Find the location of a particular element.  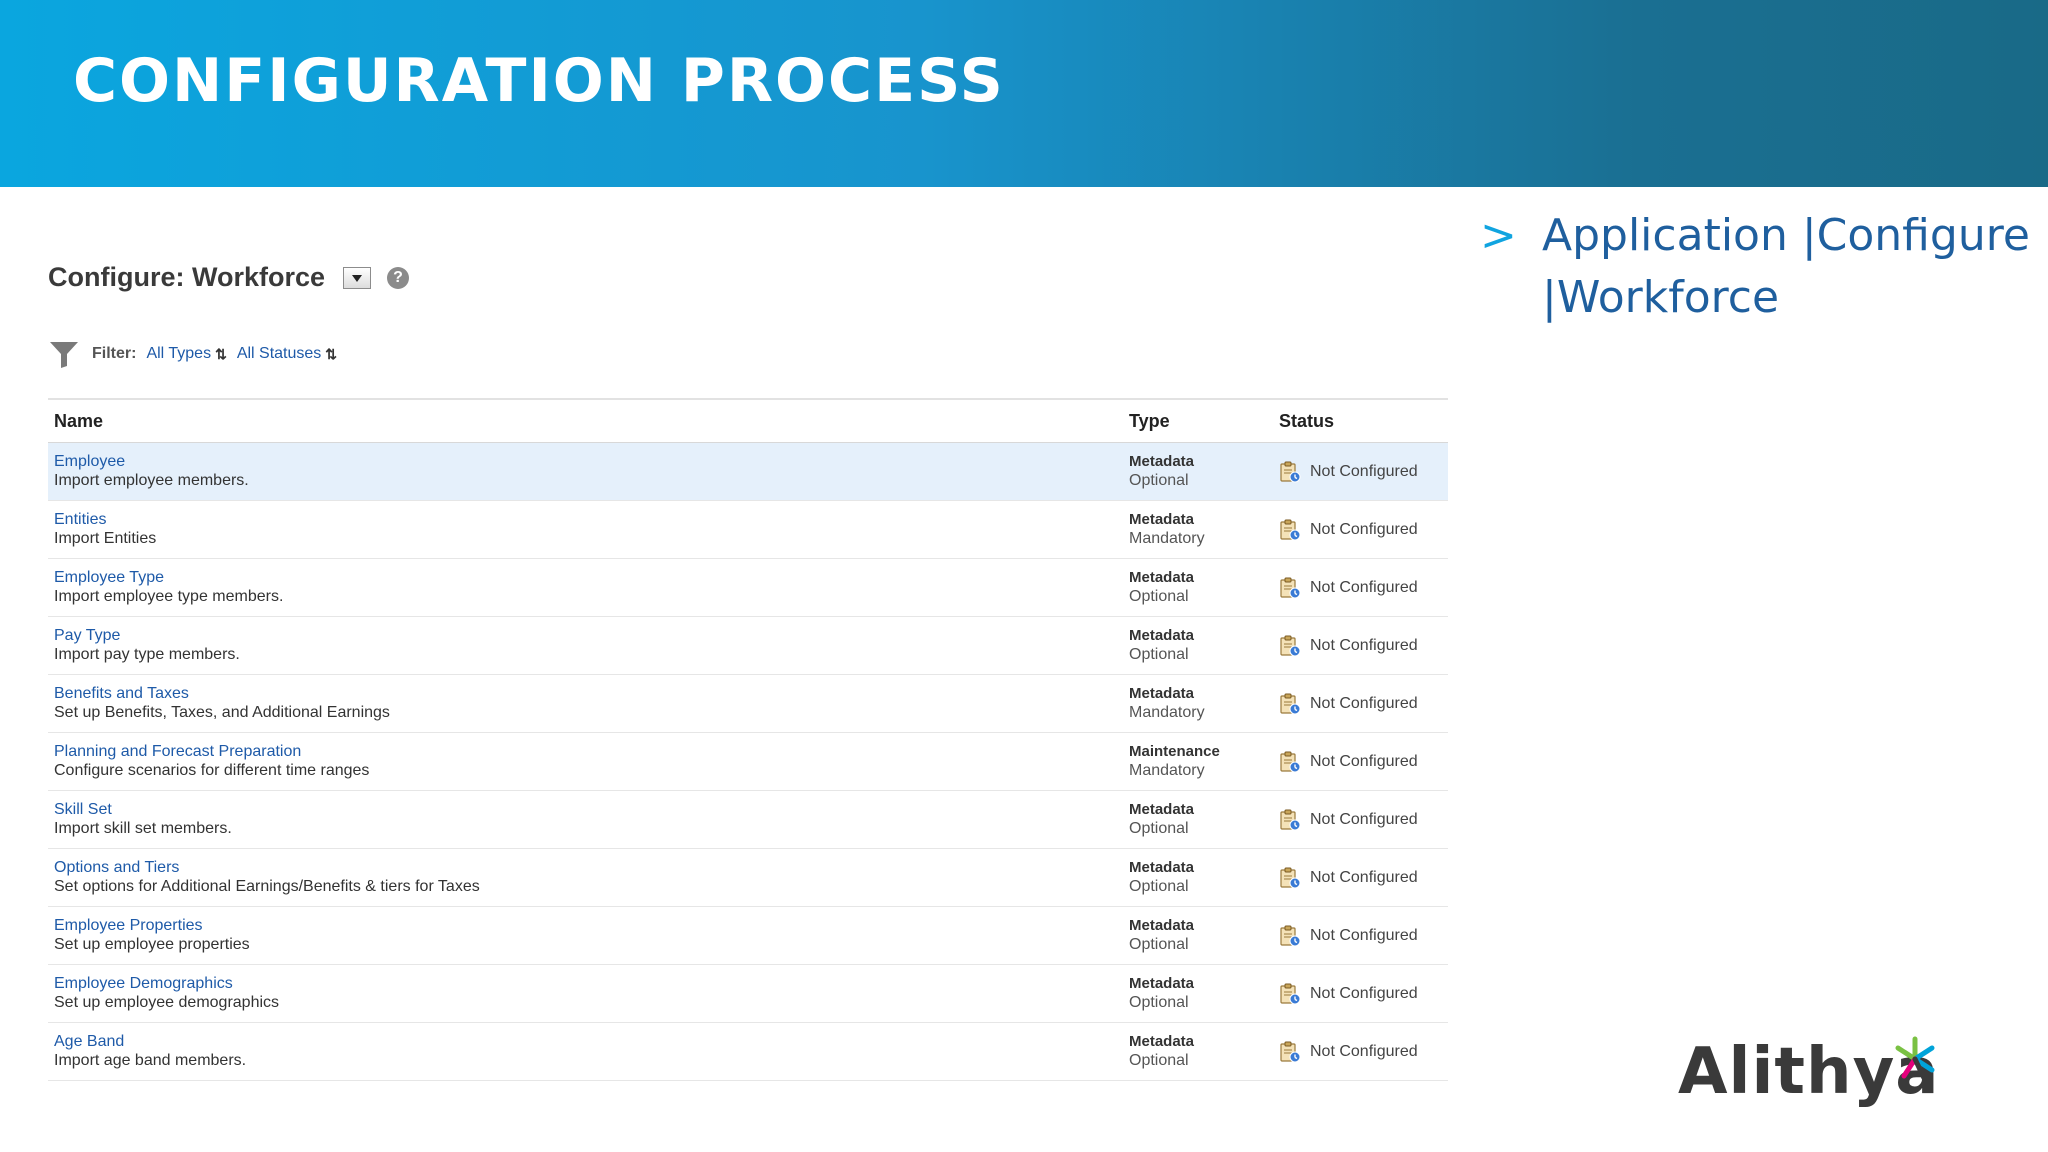

task-link: Benefits and Taxes is located at coordinates (591, 694).